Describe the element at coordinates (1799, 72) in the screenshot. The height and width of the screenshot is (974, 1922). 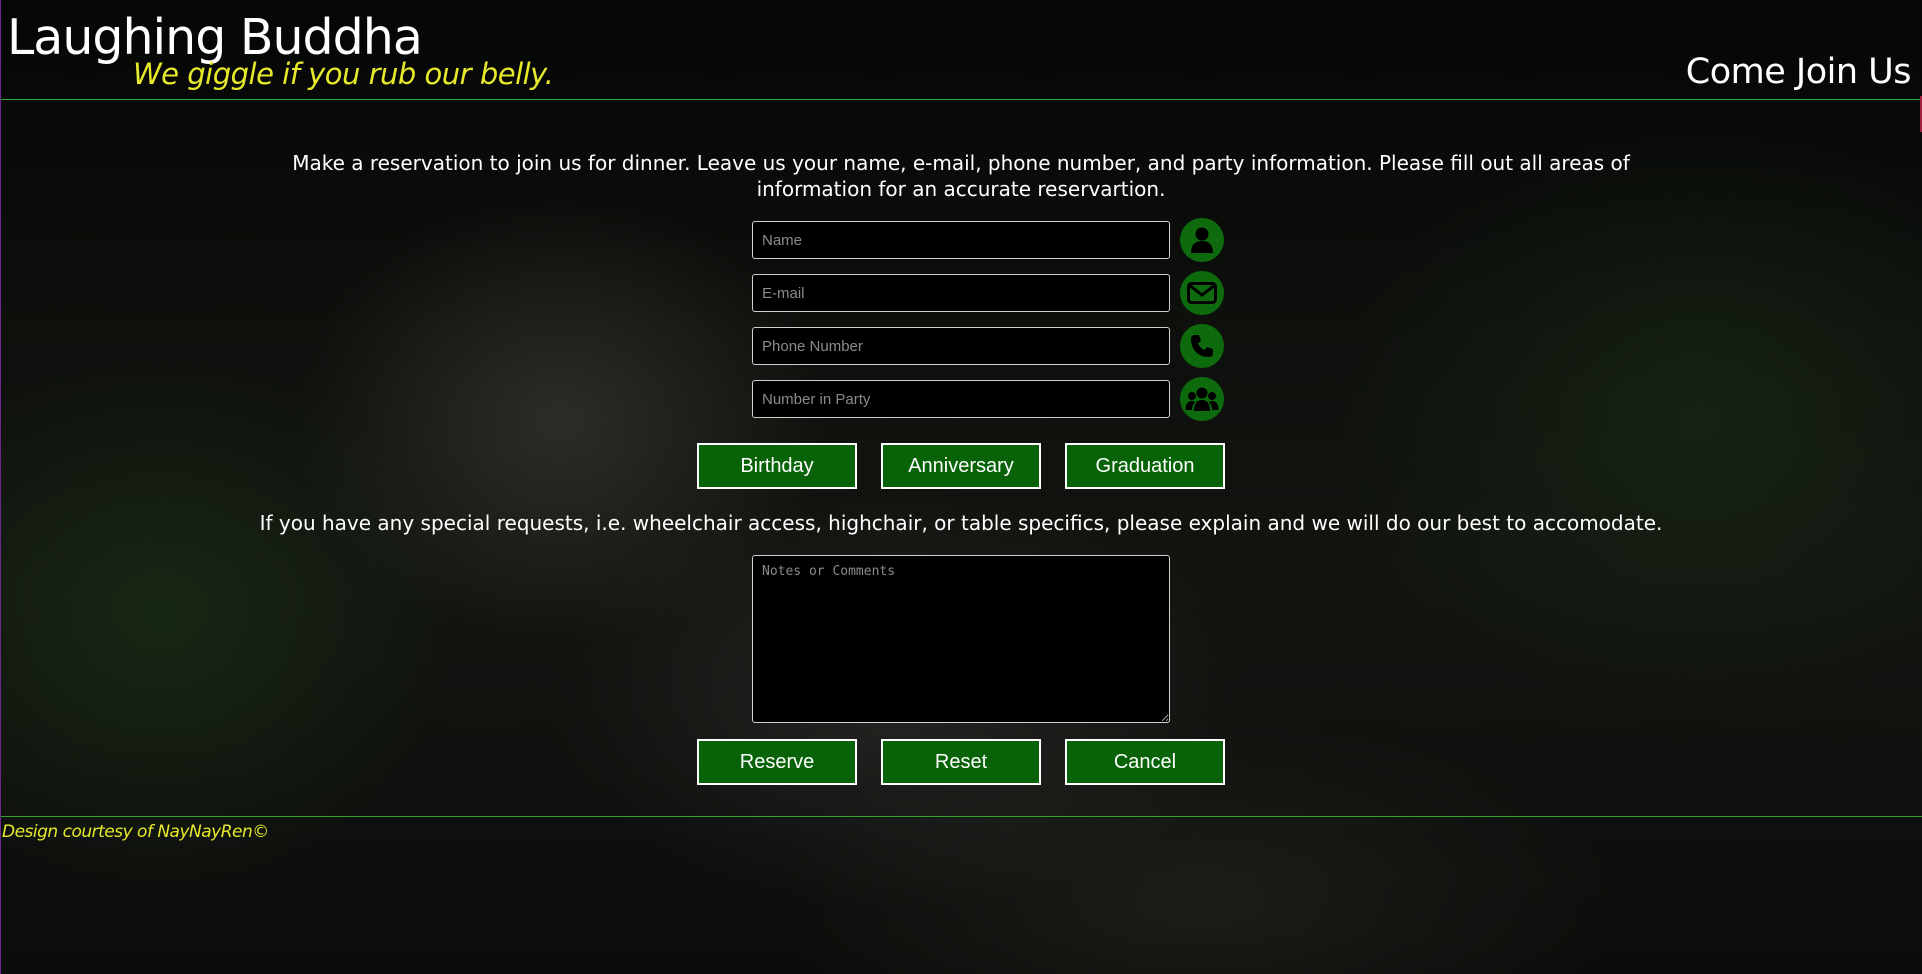
I see `nav-come-join-us: Come Join Us` at that location.